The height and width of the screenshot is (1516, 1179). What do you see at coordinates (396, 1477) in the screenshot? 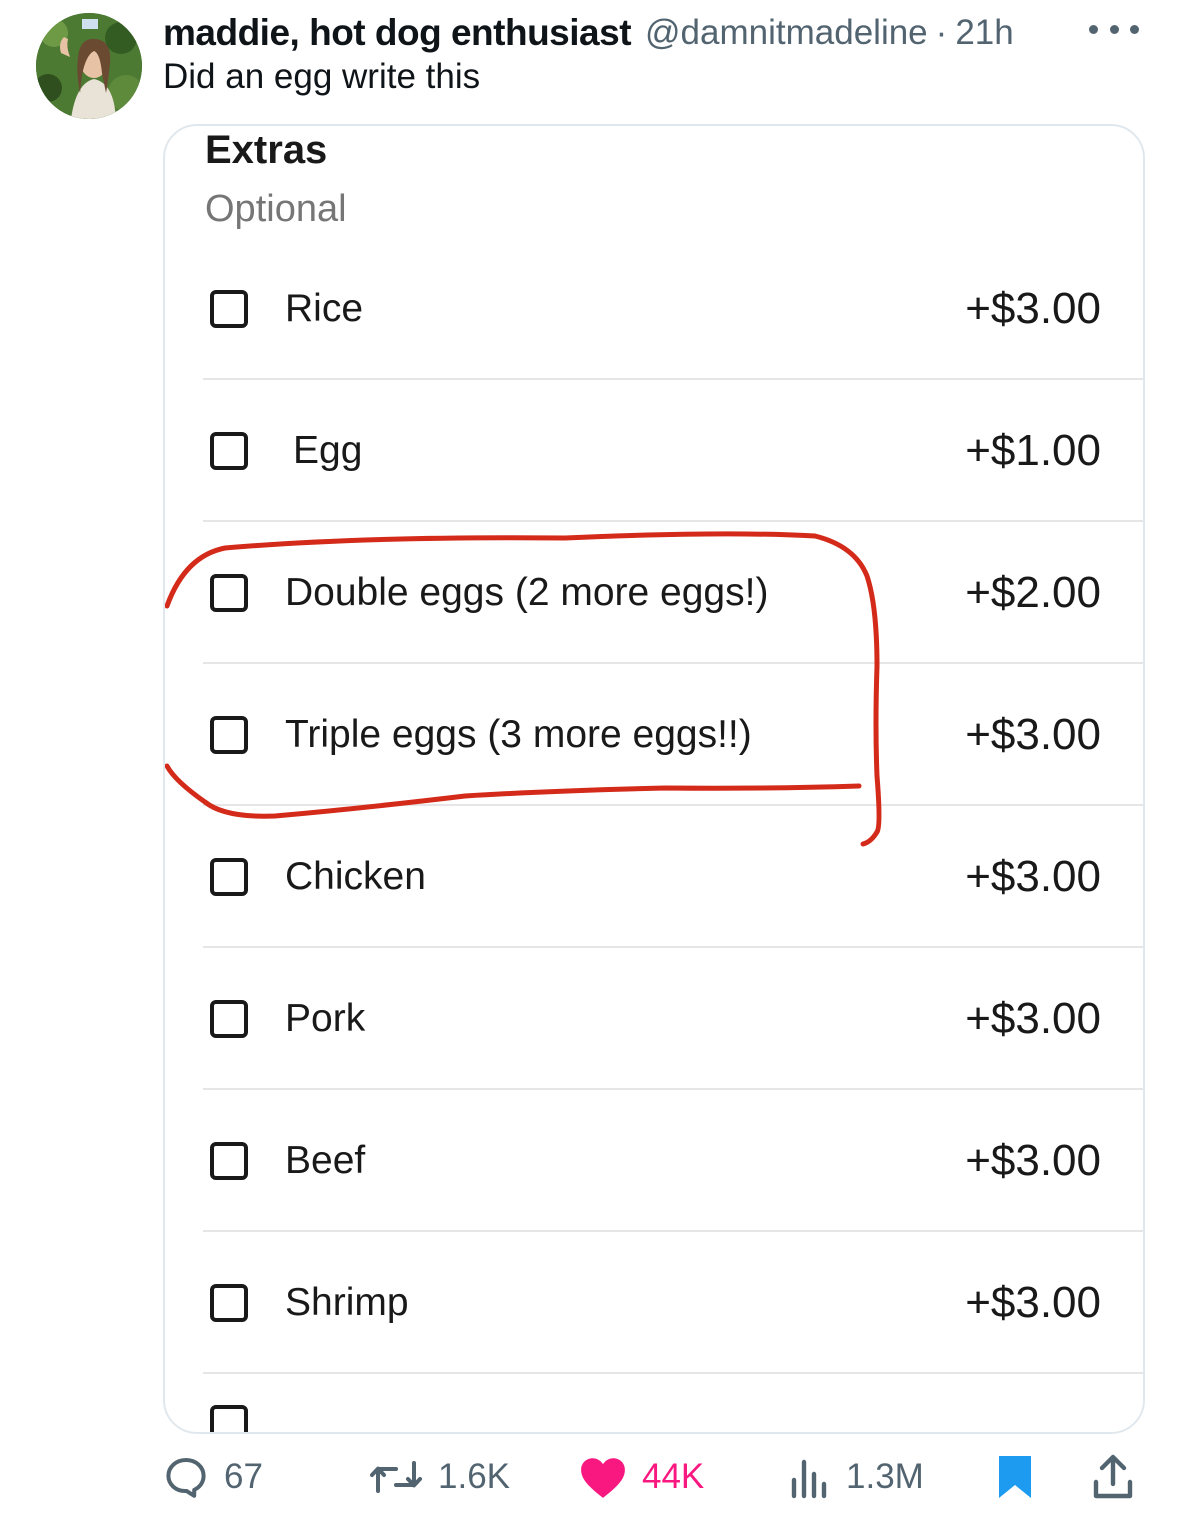
I see `repost-icon` at bounding box center [396, 1477].